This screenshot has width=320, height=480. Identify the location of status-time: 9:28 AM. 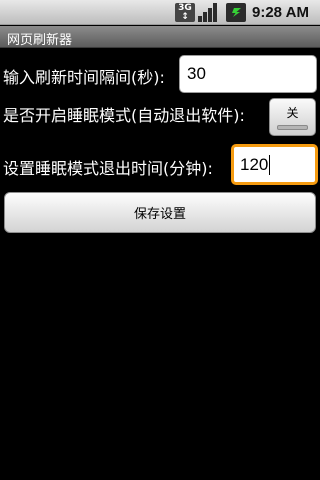
(280, 12).